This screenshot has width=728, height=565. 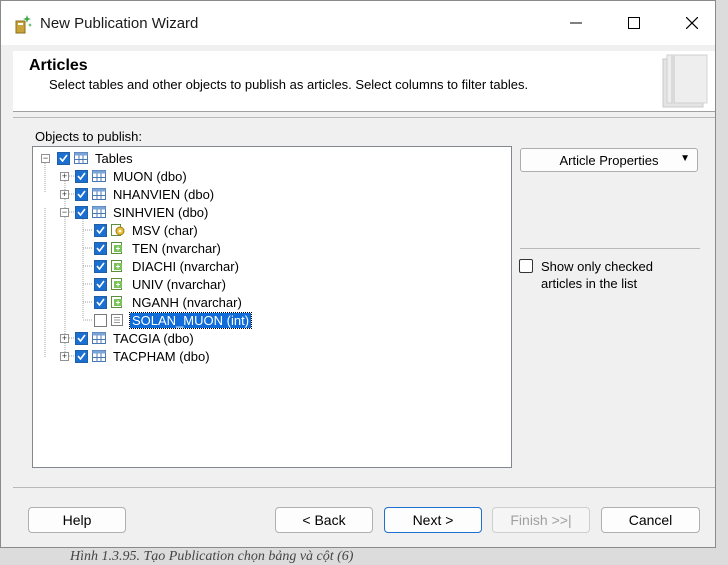 What do you see at coordinates (119, 23) in the screenshot?
I see `window-title: New Publication Wizard` at bounding box center [119, 23].